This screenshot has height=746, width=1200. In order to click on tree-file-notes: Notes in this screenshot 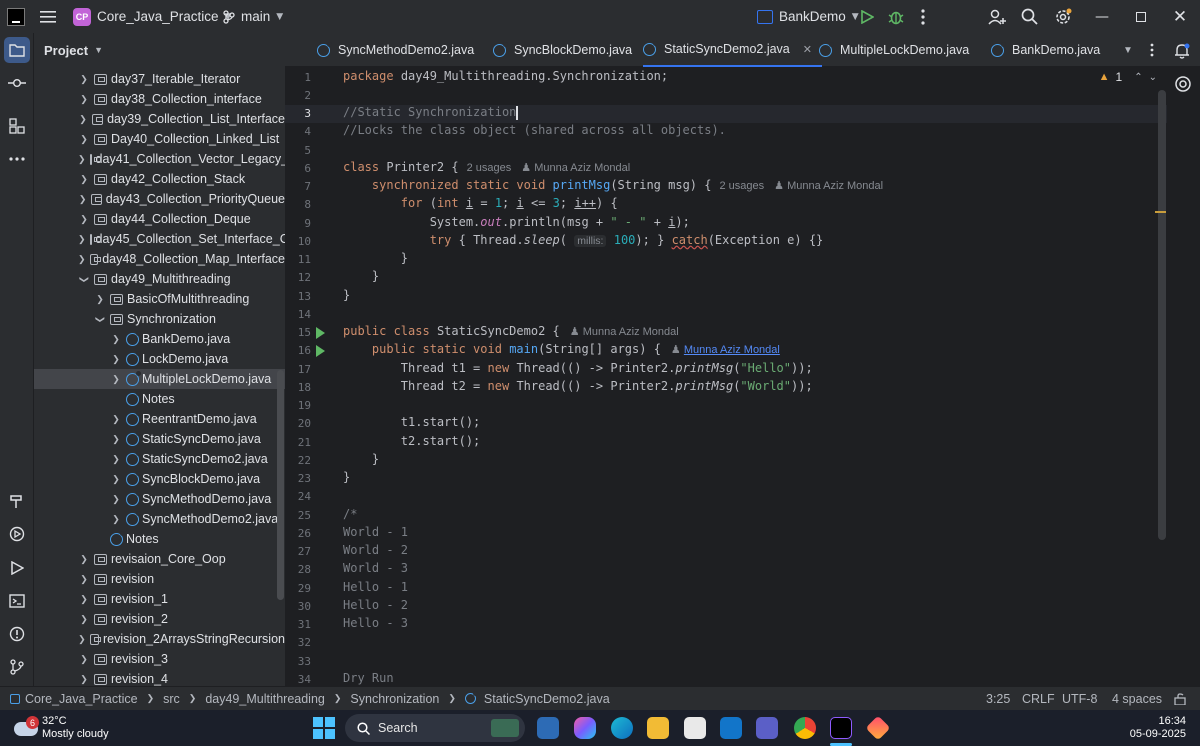, I will do `click(159, 399)`.